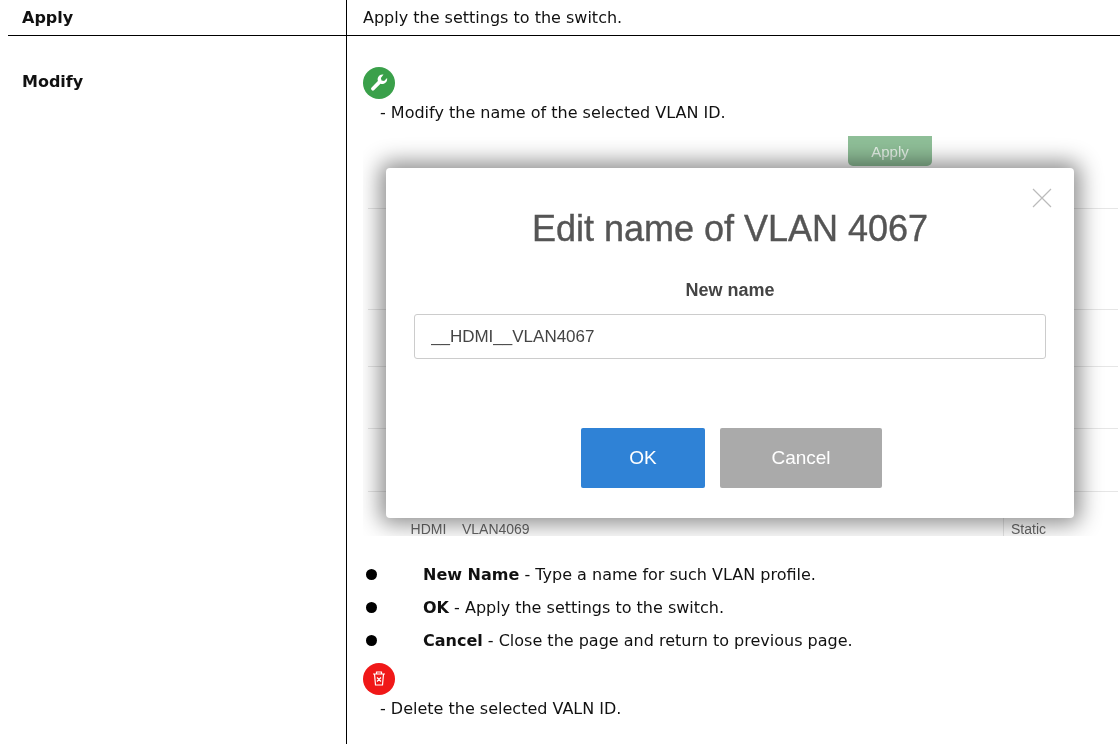  What do you see at coordinates (493, 17) in the screenshot?
I see `description-text: Apply the settings to the switch.` at bounding box center [493, 17].